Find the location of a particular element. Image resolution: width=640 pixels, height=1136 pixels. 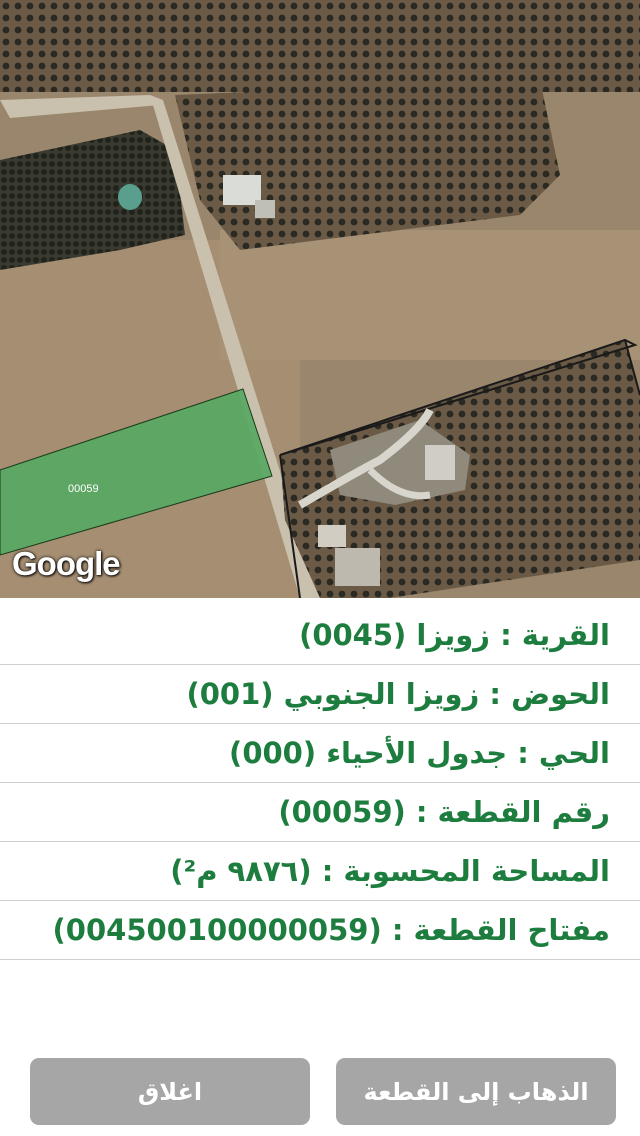

parcel-key-text: مفتاح القطعة : (004500100000059) is located at coordinates (331, 930).